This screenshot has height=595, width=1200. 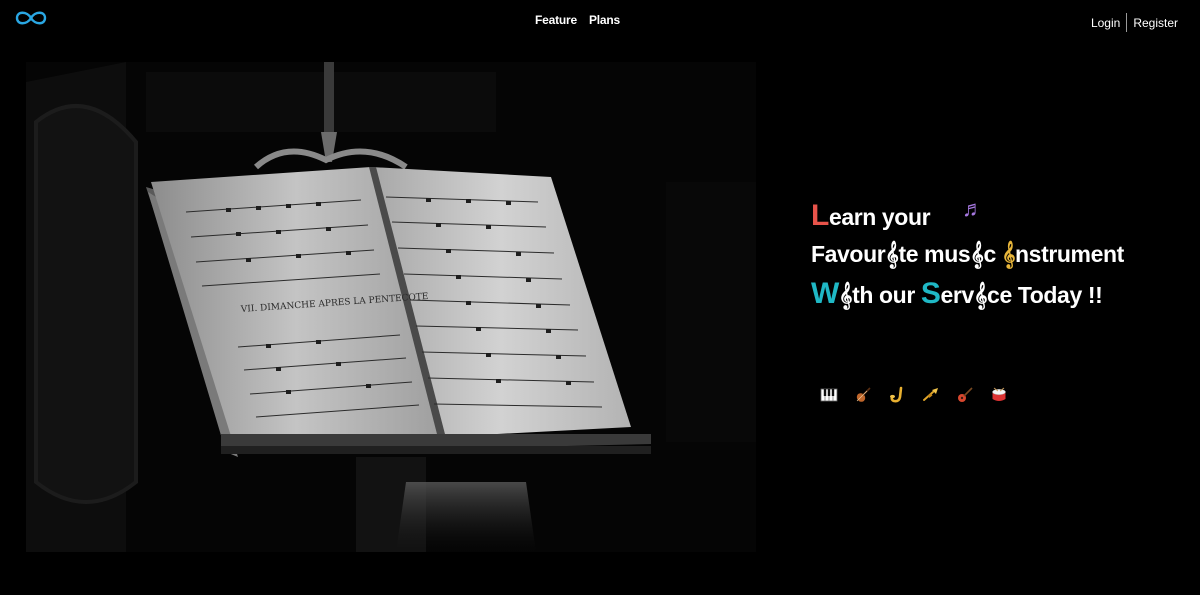 I want to click on guitar-icon, so click(x=965, y=395).